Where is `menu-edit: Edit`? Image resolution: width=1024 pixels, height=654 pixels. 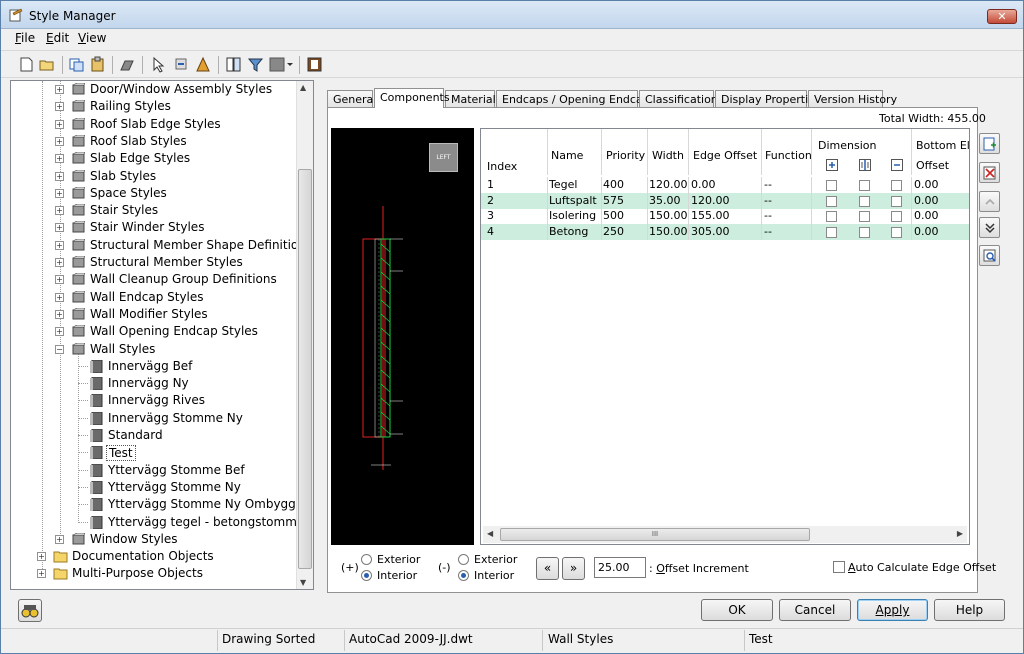
menu-edit: Edit is located at coordinates (57, 38).